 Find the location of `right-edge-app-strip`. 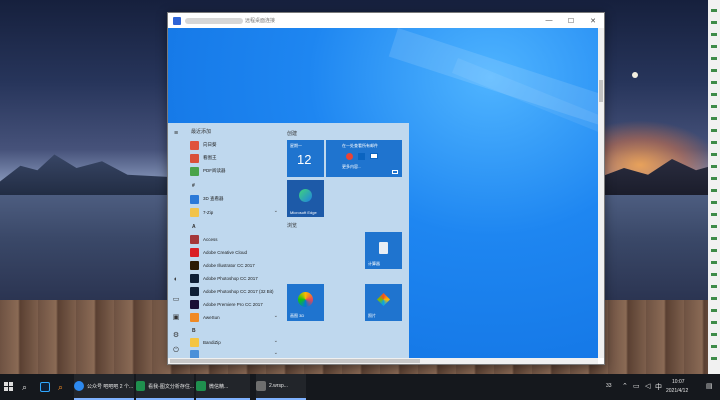

right-edge-app-strip is located at coordinates (714, 187).